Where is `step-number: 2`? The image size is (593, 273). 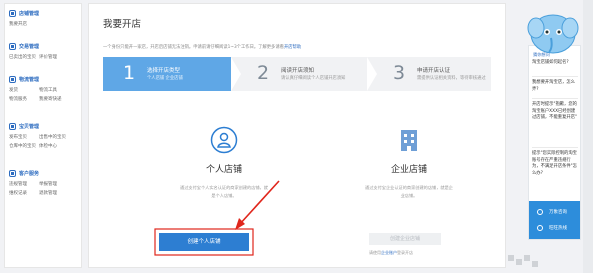 step-number: 2 is located at coordinates (263, 73).